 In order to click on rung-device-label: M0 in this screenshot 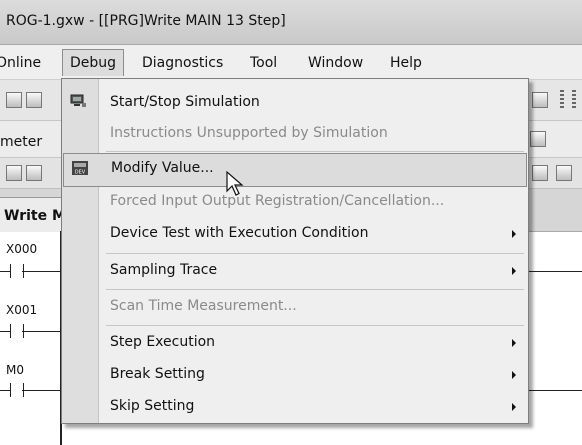, I will do `click(15, 370)`.